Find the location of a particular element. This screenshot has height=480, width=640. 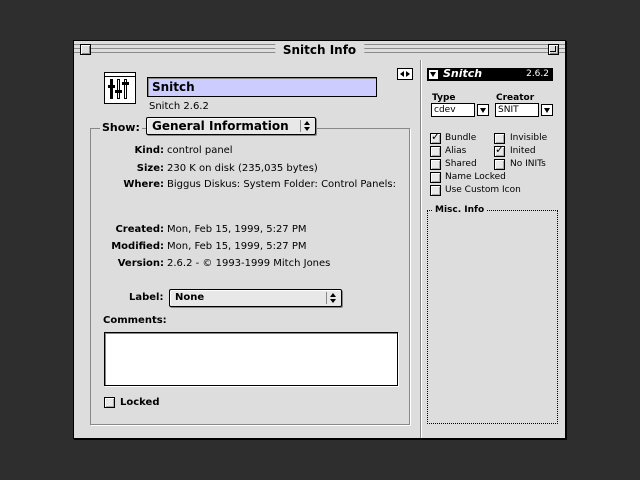

zoom-box is located at coordinates (553, 49).